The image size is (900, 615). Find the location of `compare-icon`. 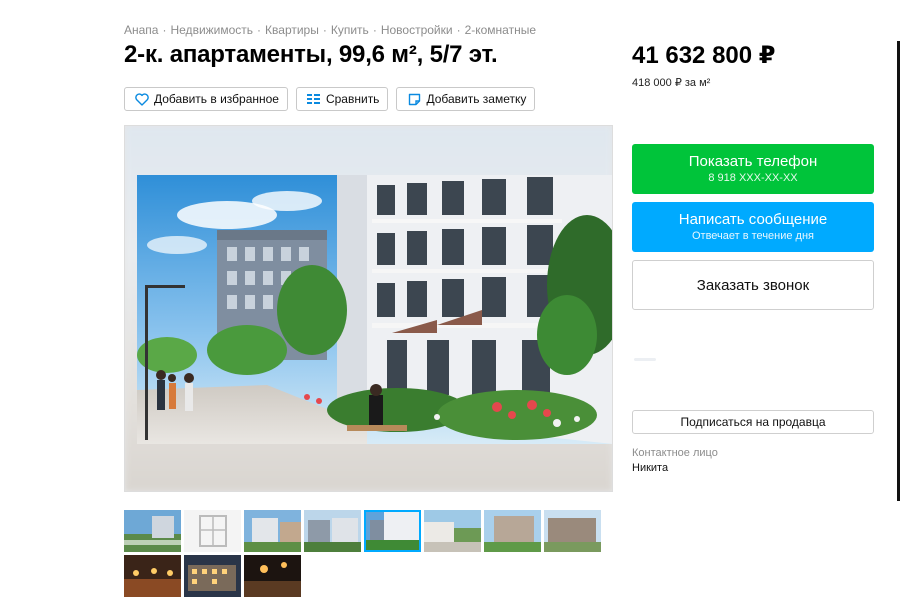

compare-icon is located at coordinates (314, 99).